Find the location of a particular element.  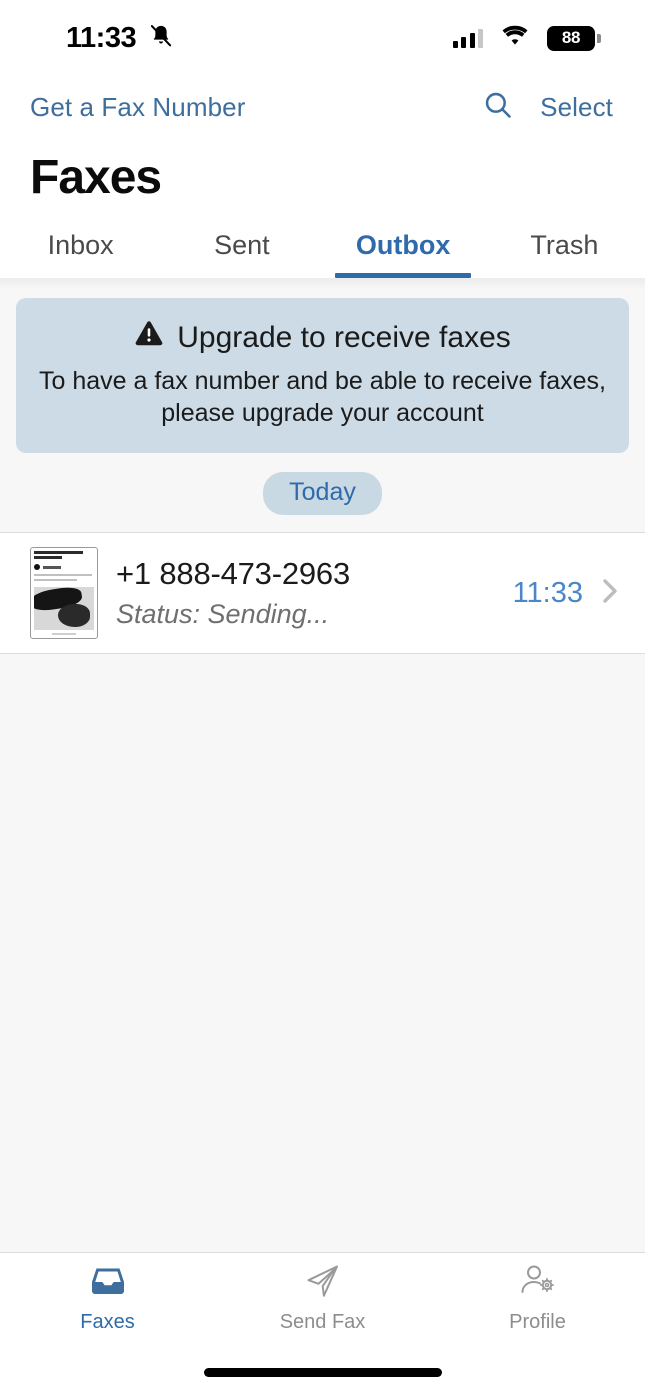

home-indicator-area is located at coordinates (322, 1372).